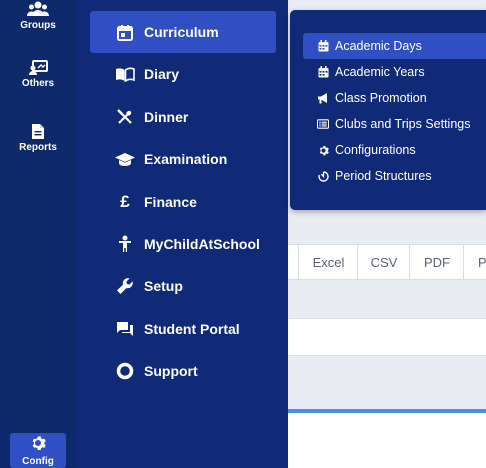 This screenshot has height=468, width=486. What do you see at coordinates (125, 329) in the screenshot?
I see `chat-icon` at bounding box center [125, 329].